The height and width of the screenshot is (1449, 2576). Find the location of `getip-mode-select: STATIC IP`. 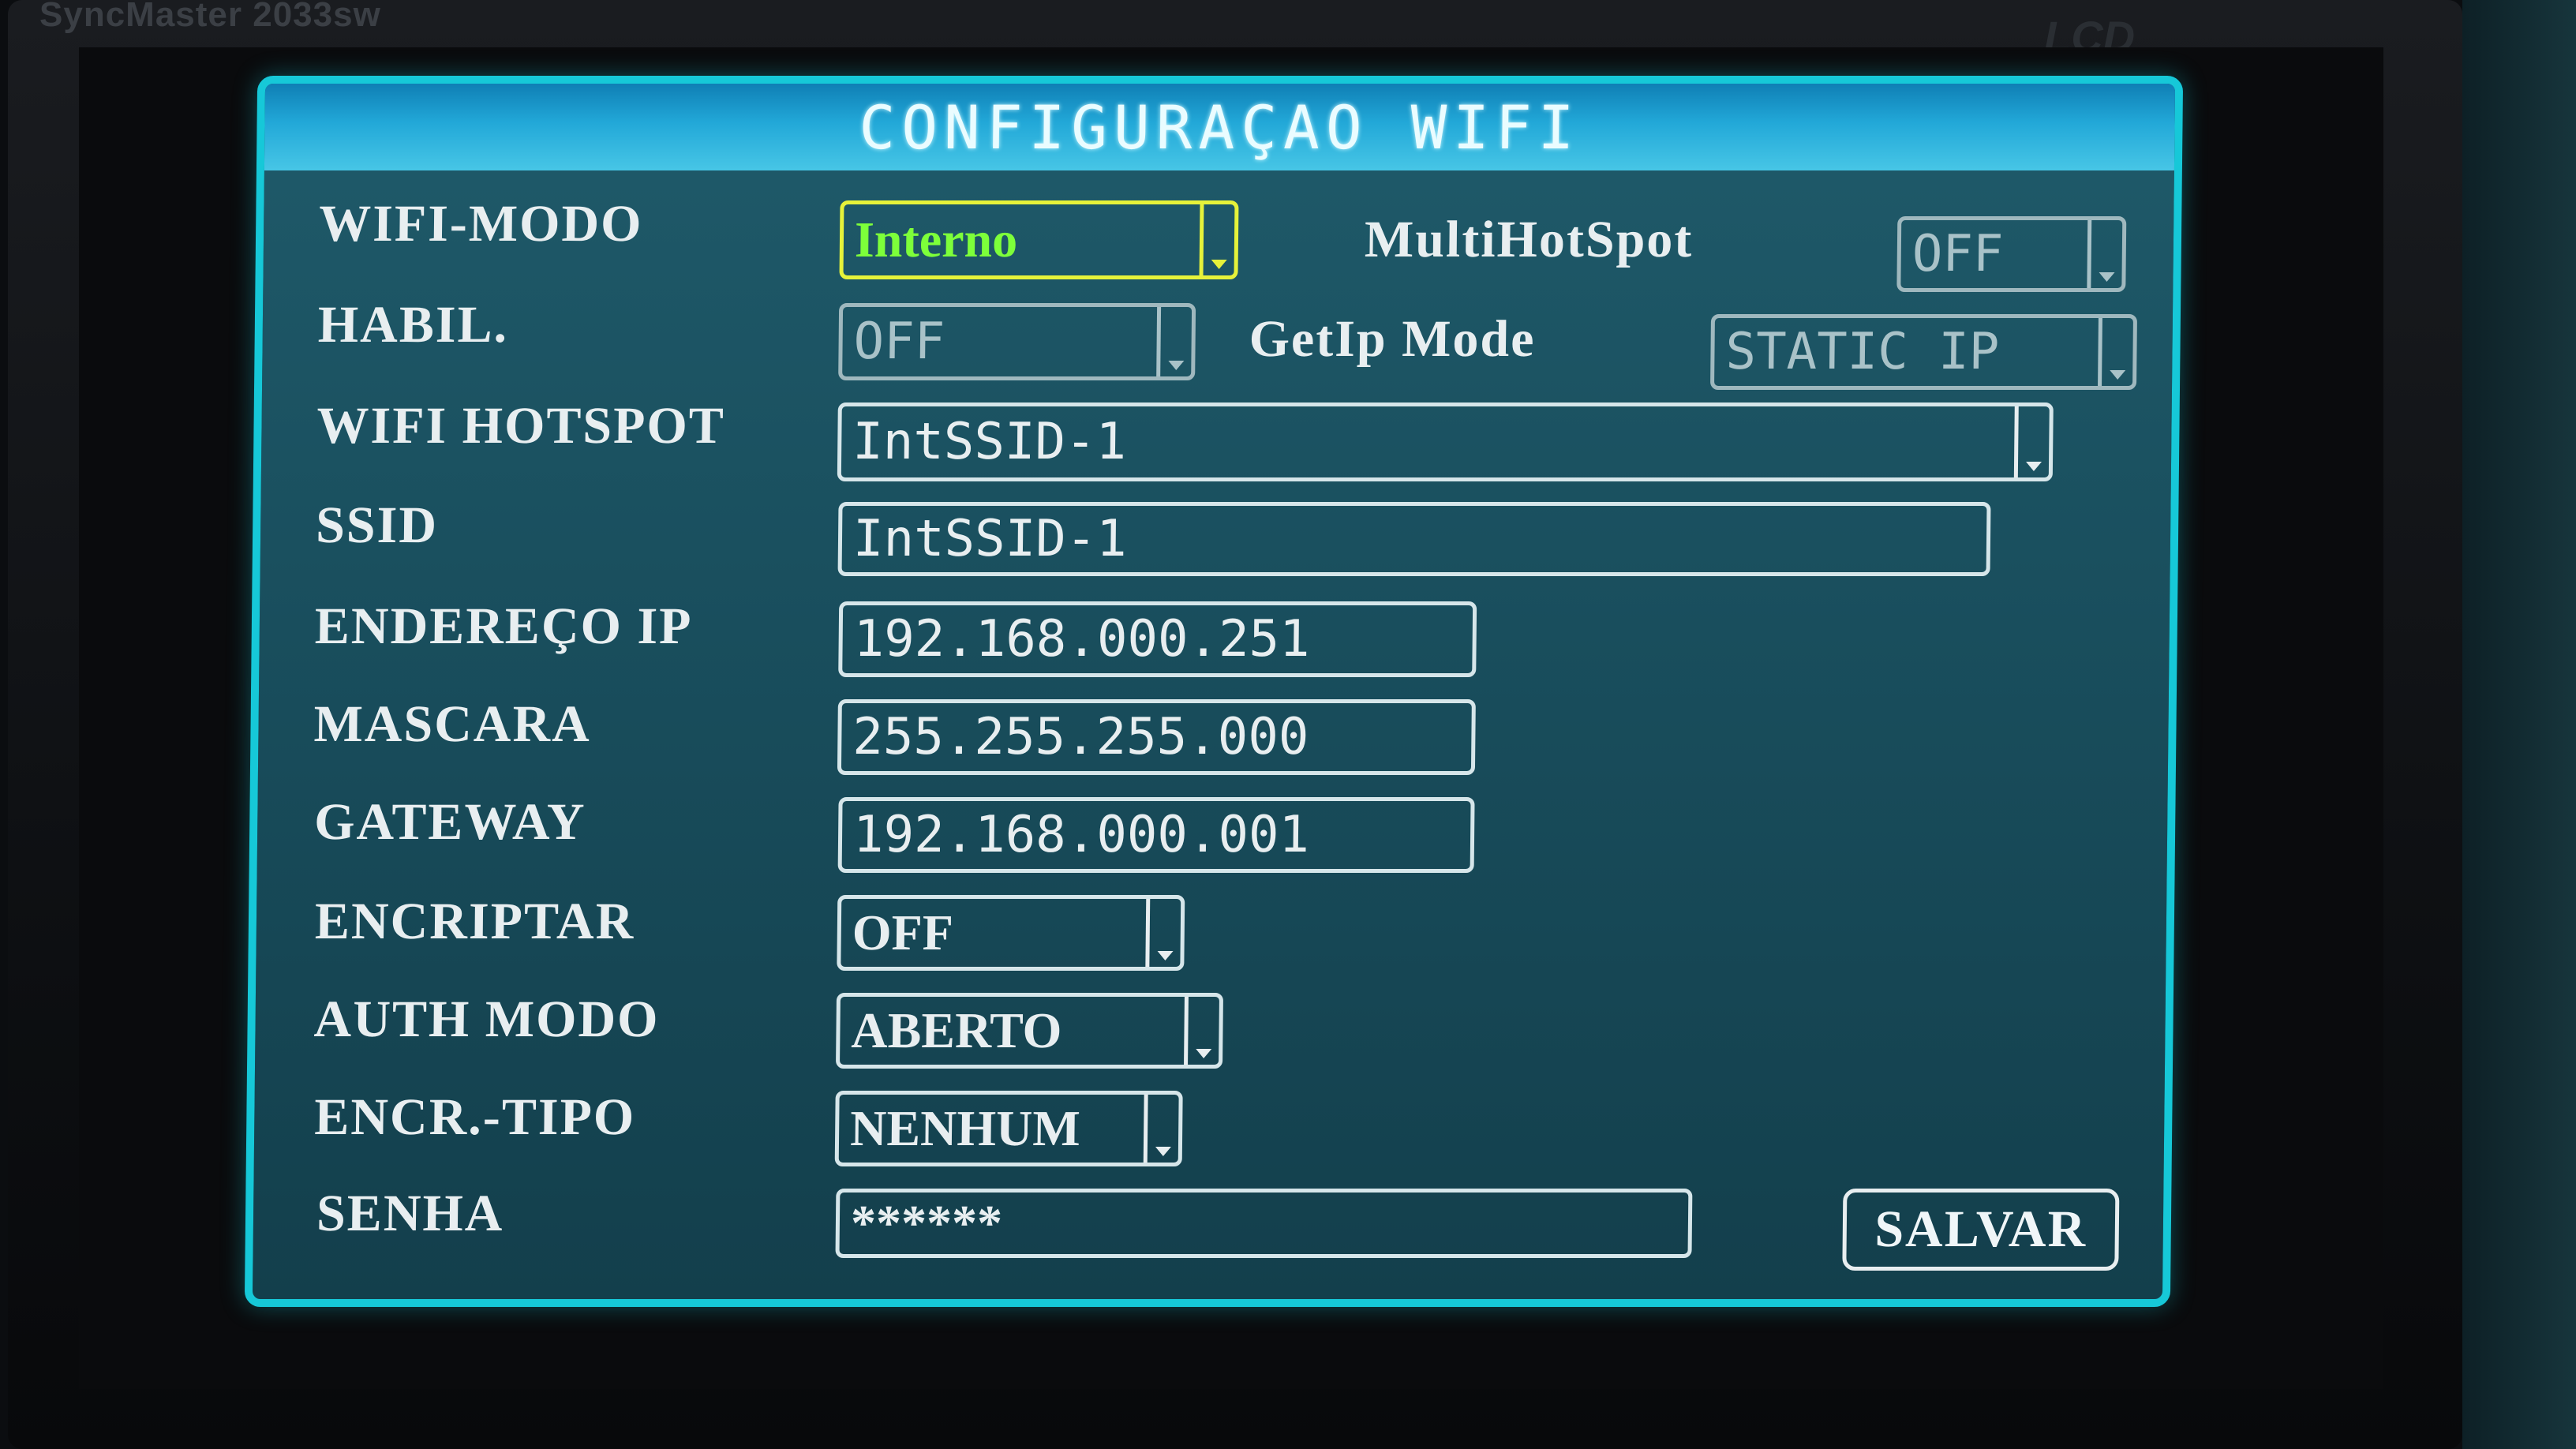

getip-mode-select: STATIC IP is located at coordinates (1924, 352).